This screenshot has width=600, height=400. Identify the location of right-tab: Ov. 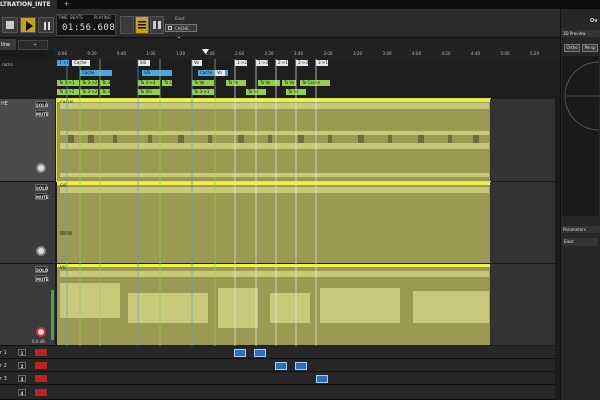
(594, 21).